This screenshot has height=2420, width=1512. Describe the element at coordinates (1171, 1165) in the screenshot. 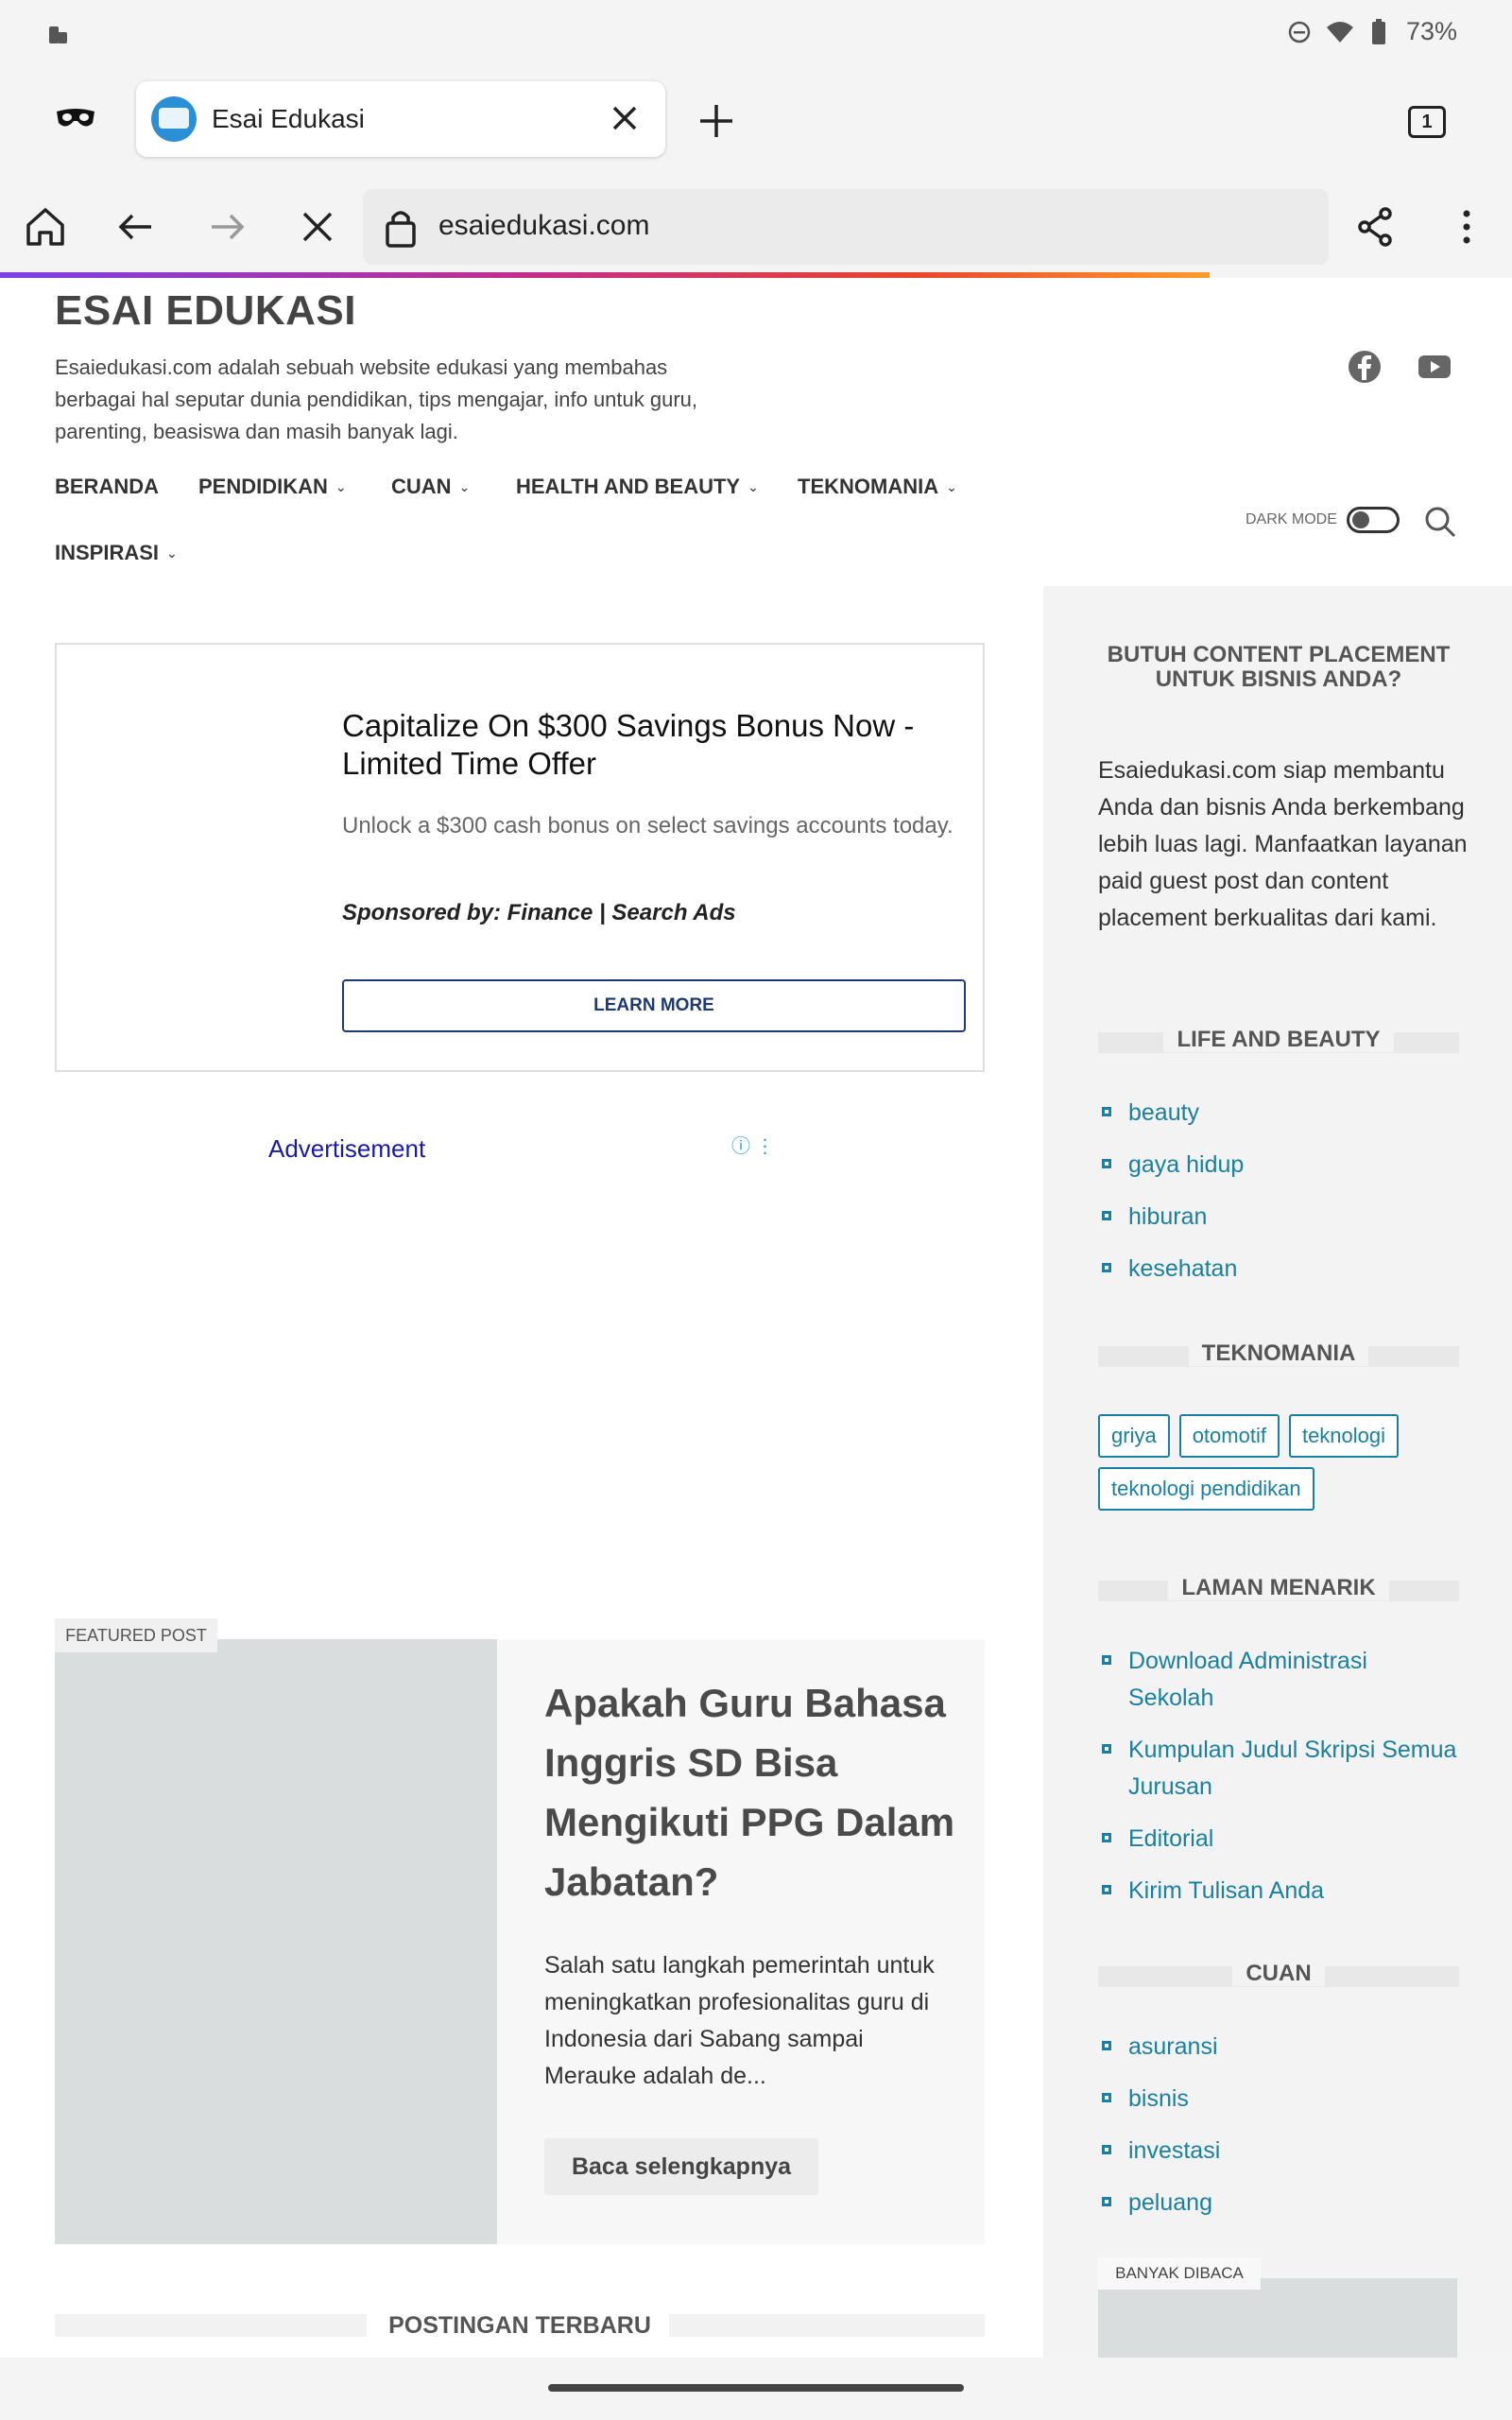

I see `list-item: gaya hidup` at that location.